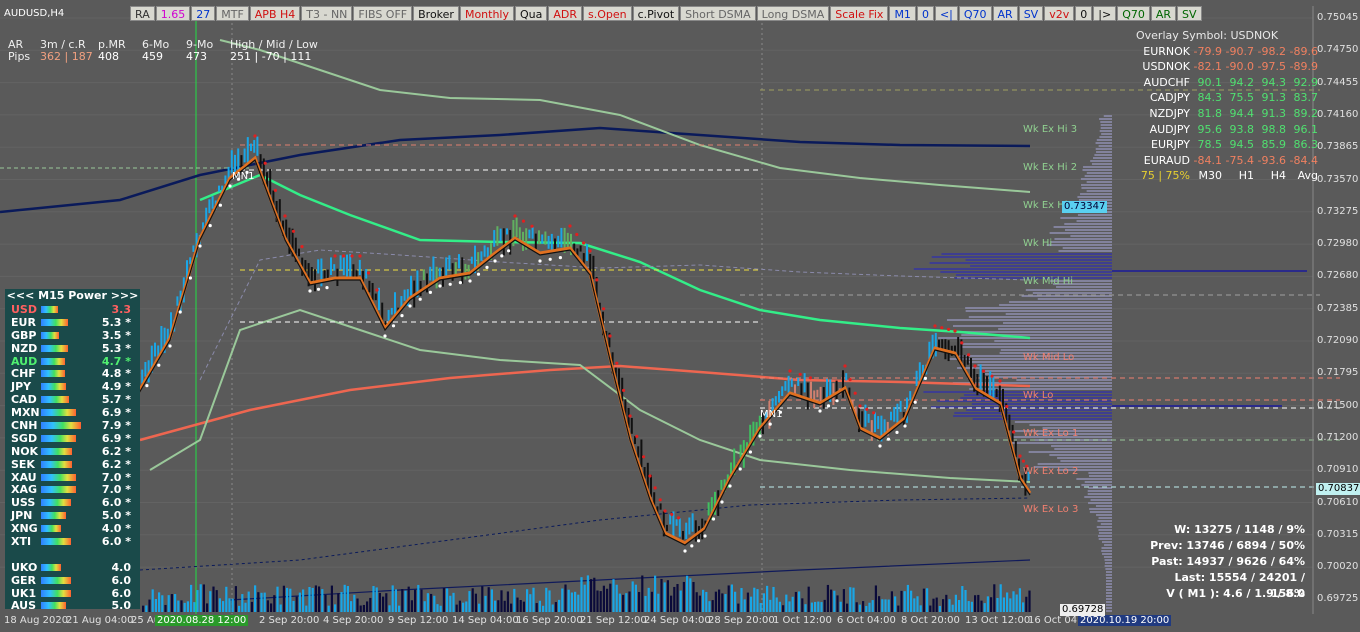 This screenshot has width=1360, height=632. Describe the element at coordinates (1242, 98) in the screenshot. I see `overlay-value: 75.5` at that location.